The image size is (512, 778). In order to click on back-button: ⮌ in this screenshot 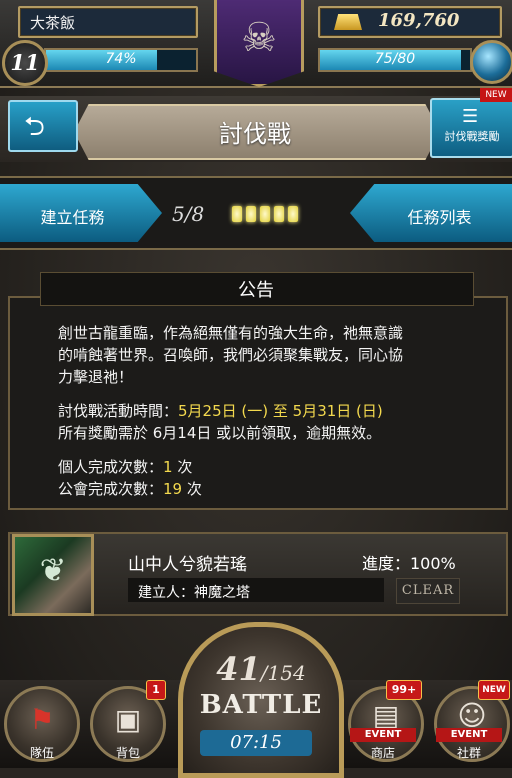, I will do `click(43, 126)`.